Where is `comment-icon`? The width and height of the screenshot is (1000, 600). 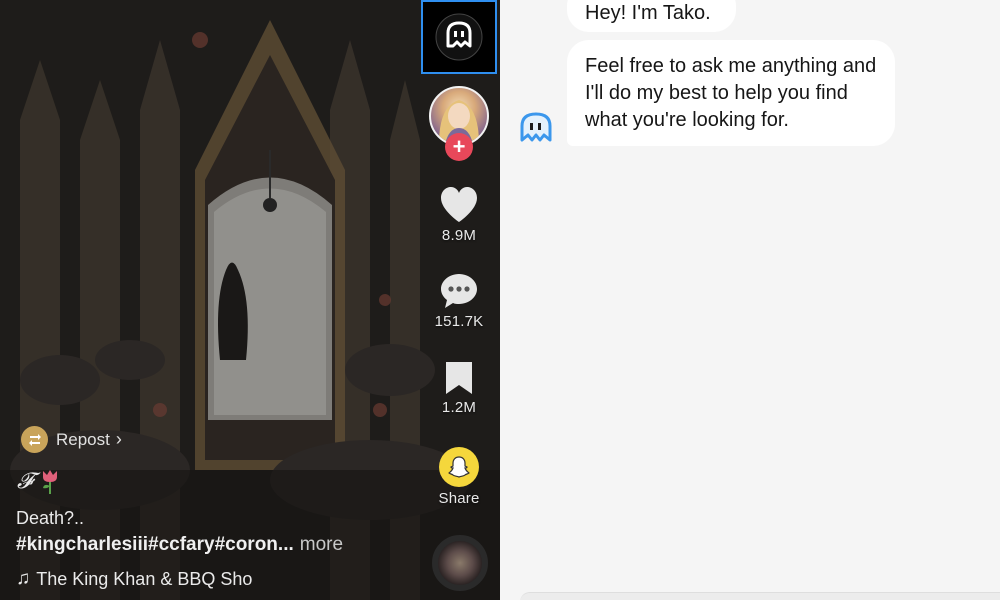
comment-icon is located at coordinates (459, 291).